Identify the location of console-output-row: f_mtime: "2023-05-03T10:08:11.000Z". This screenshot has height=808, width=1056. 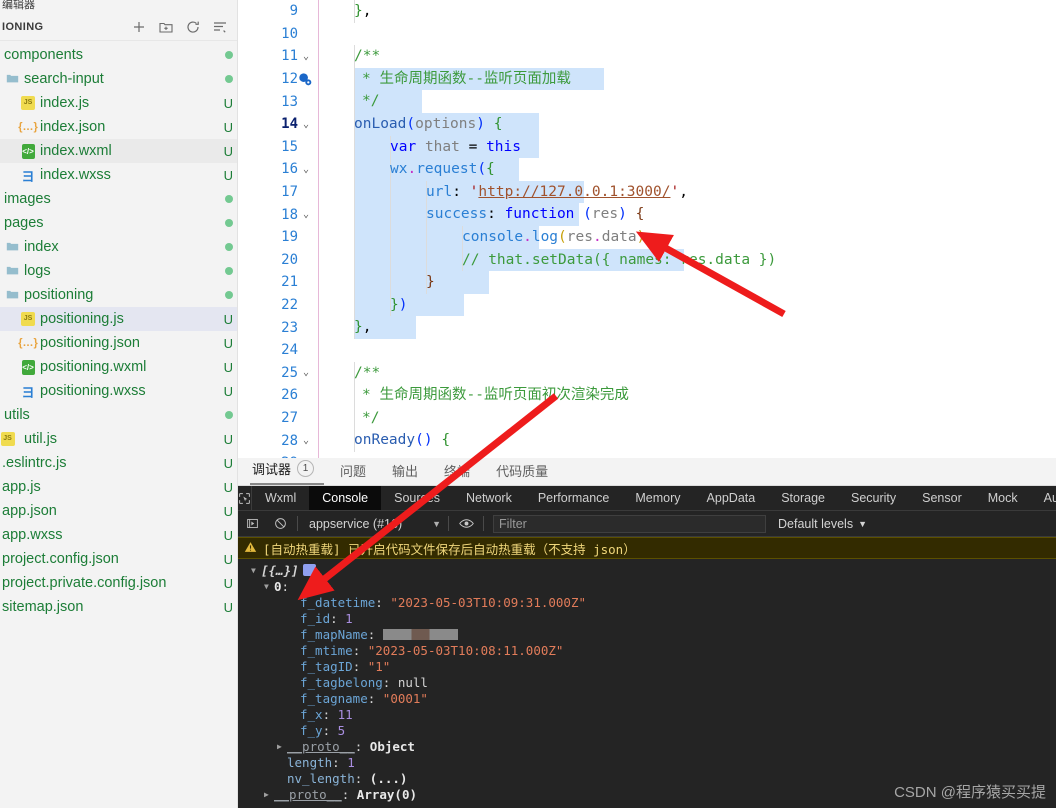
(647, 650).